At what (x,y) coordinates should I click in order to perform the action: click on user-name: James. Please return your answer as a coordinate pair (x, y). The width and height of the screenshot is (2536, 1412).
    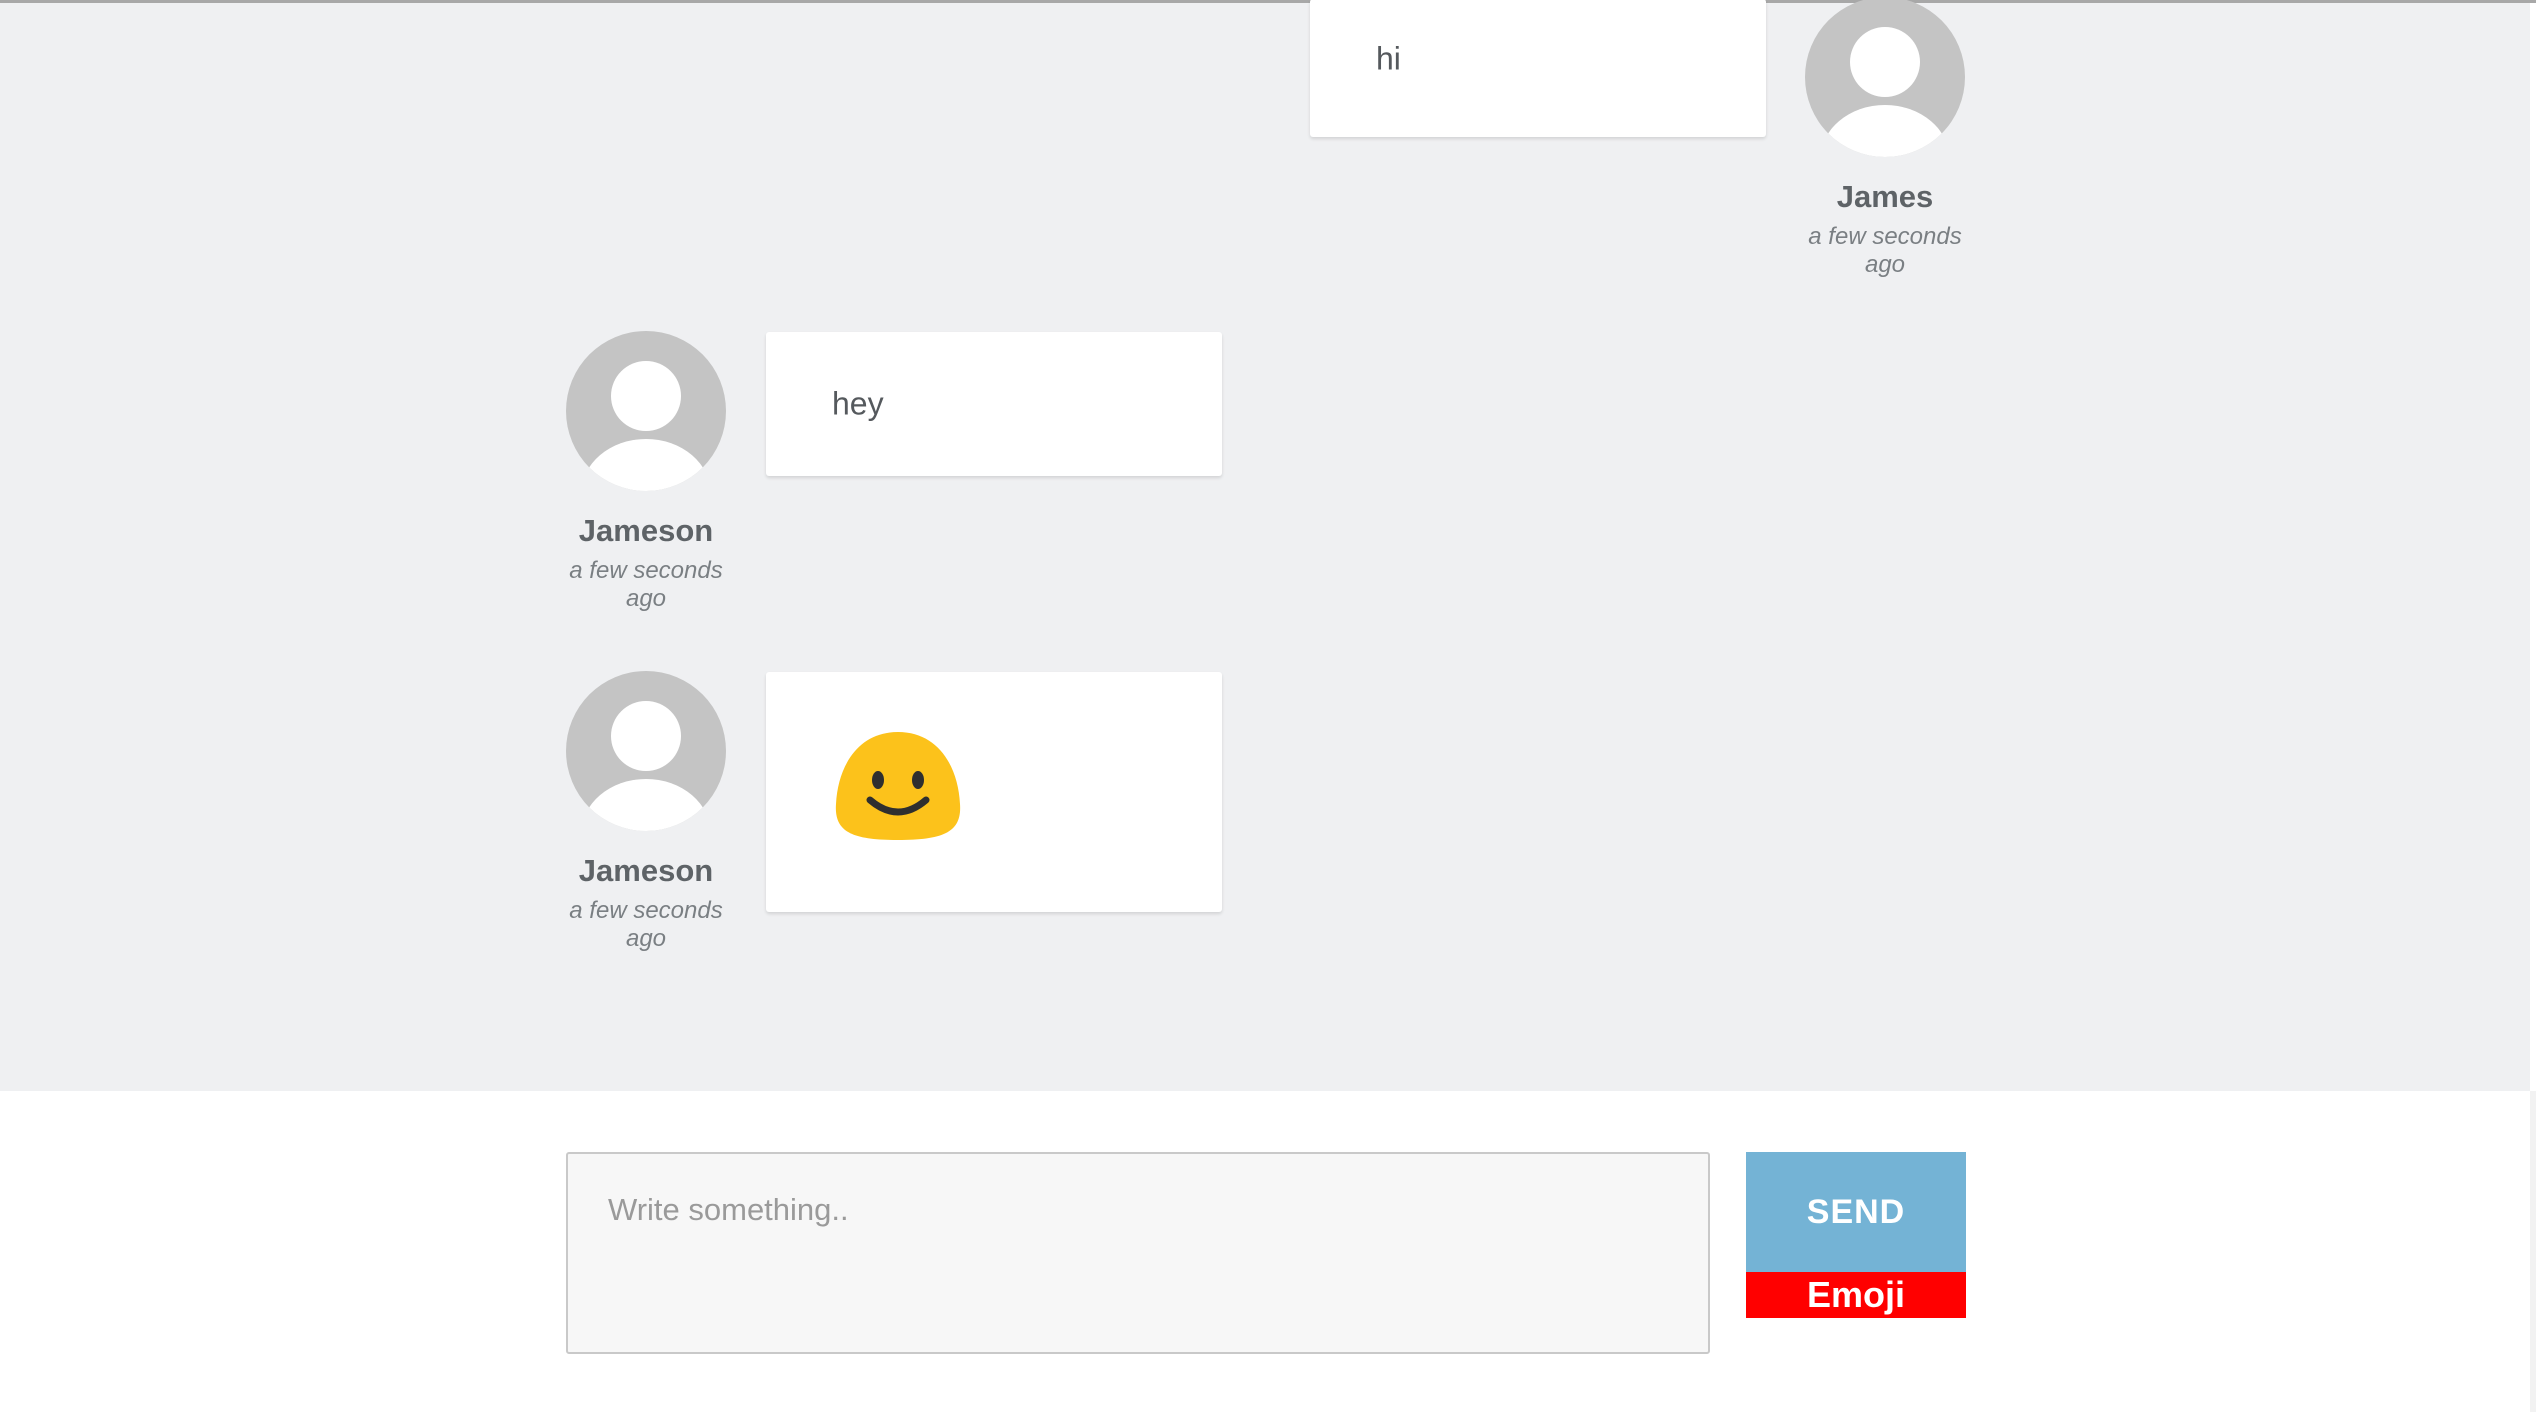
    Looking at the image, I should click on (1885, 196).